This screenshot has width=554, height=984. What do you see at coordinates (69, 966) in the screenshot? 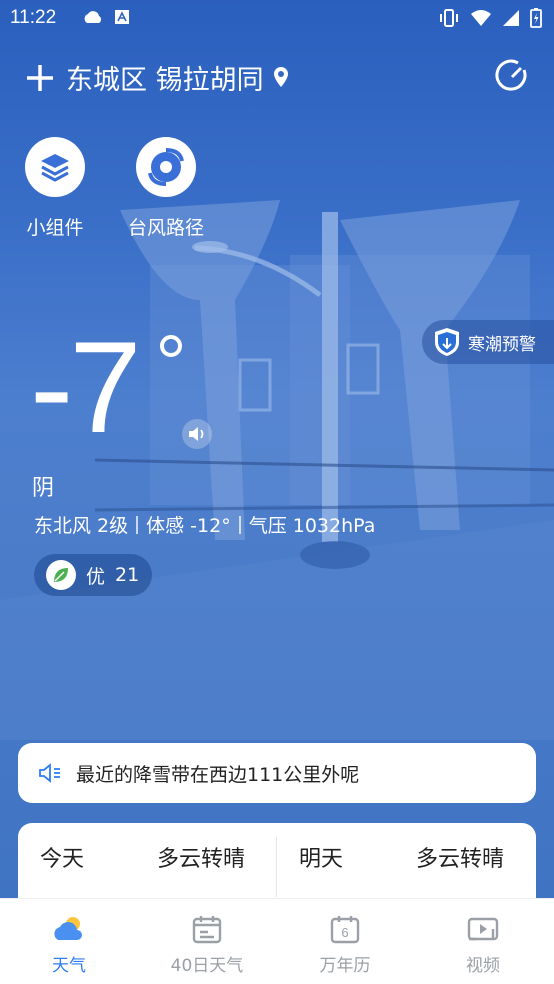
I see `tab-weather-label: 天气` at bounding box center [69, 966].